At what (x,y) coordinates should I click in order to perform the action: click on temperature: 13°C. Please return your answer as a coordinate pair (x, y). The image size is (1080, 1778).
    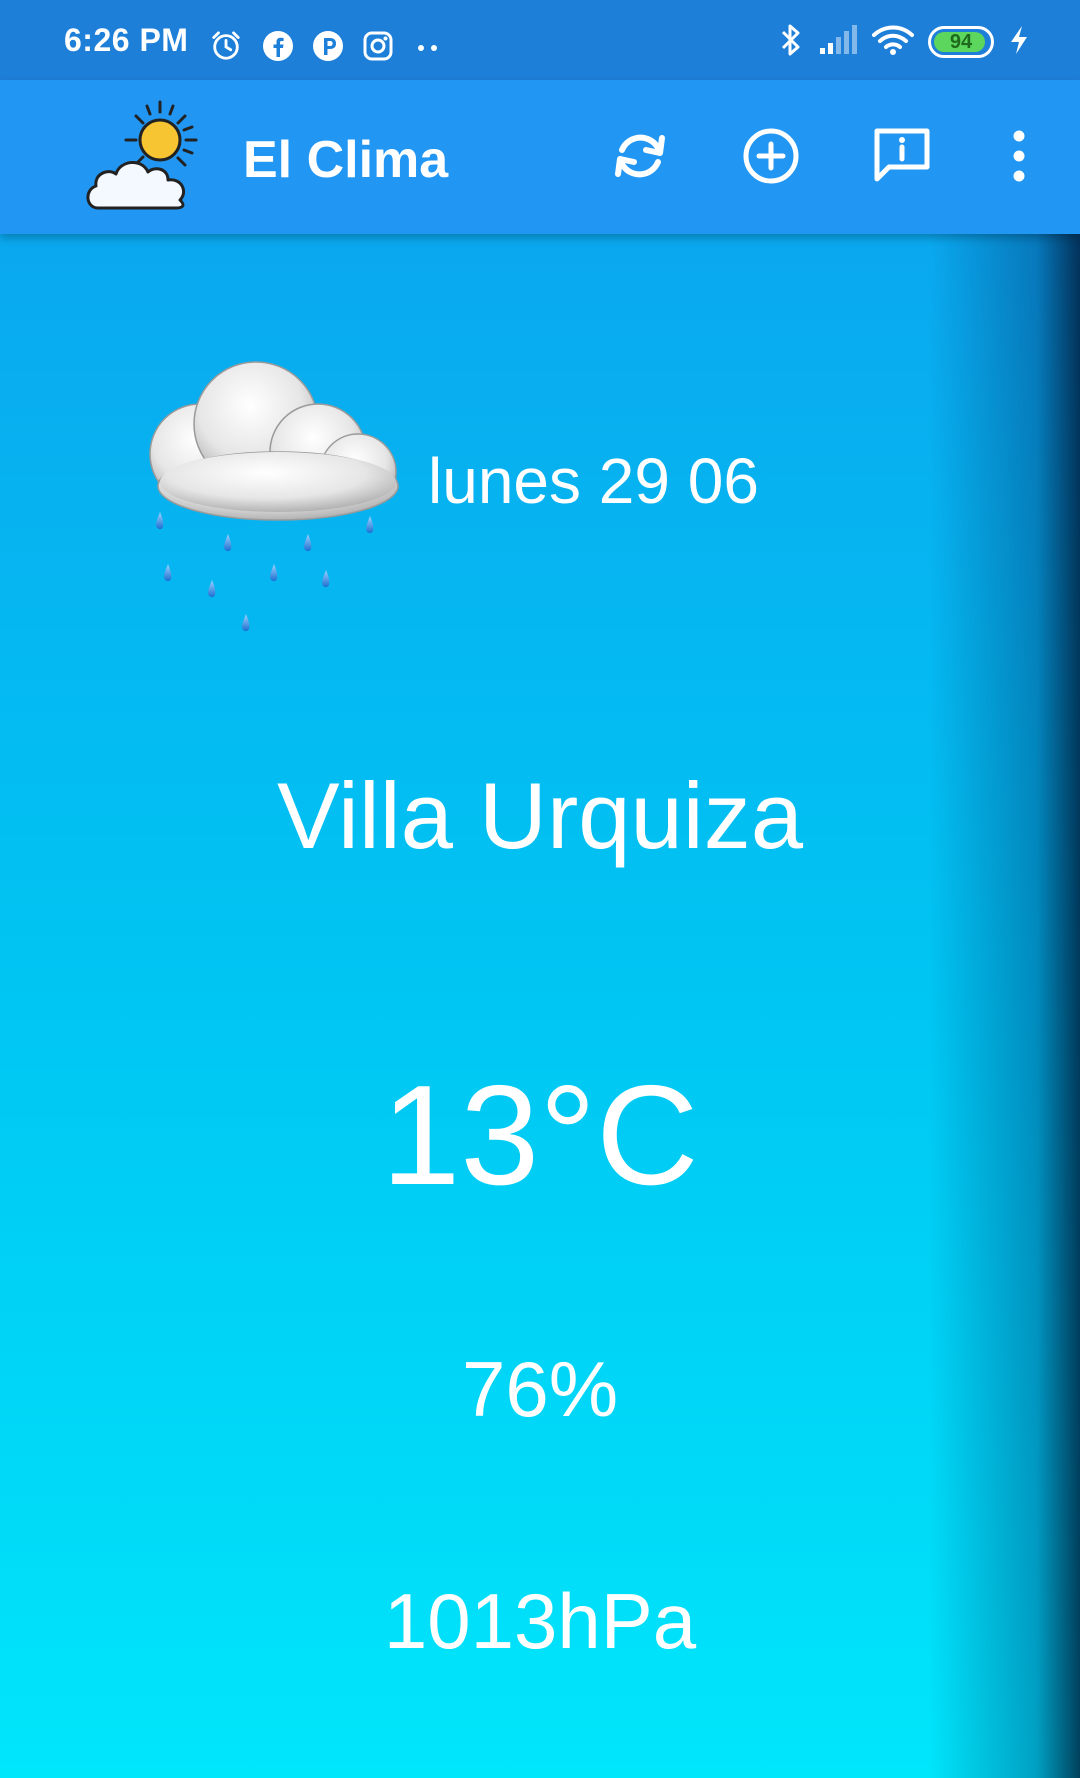
    Looking at the image, I should click on (540, 1135).